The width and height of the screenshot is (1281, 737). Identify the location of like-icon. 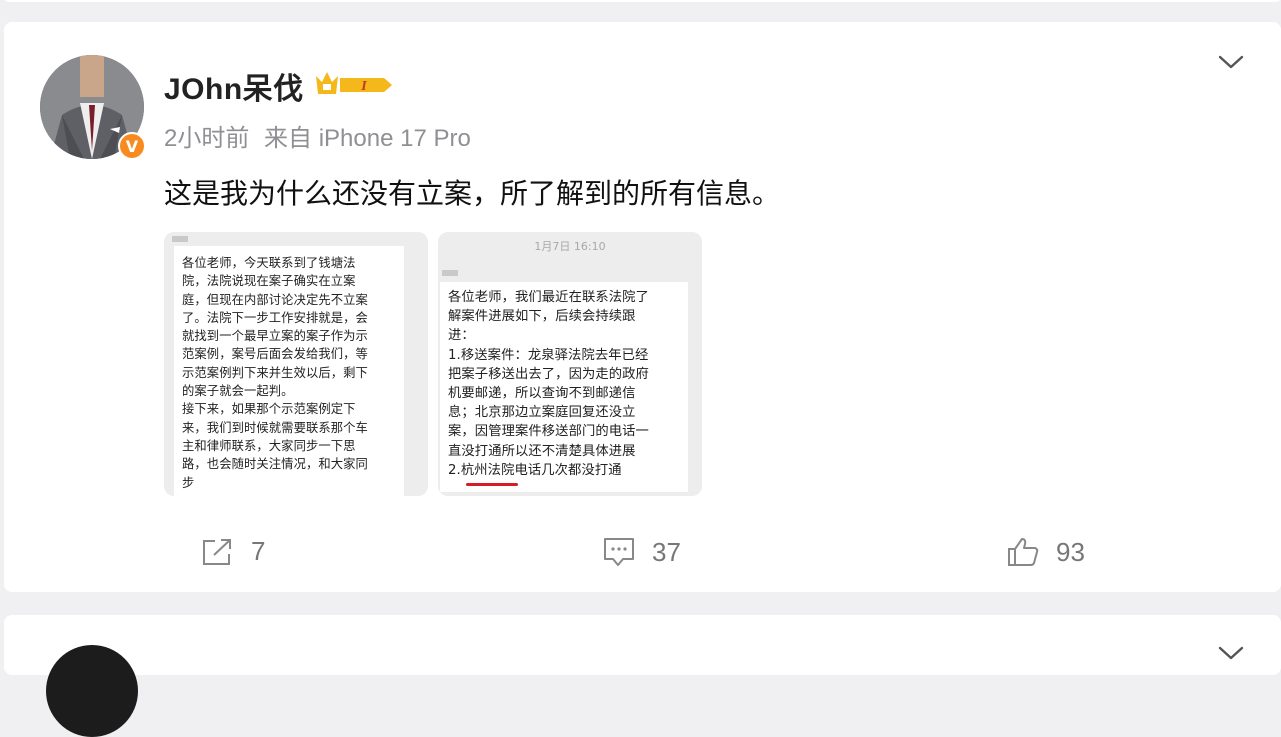
(1023, 552).